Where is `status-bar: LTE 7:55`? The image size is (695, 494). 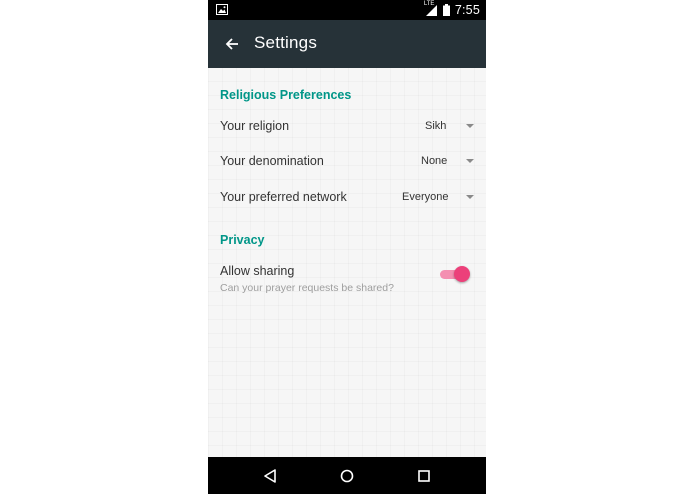 status-bar: LTE 7:55 is located at coordinates (347, 10).